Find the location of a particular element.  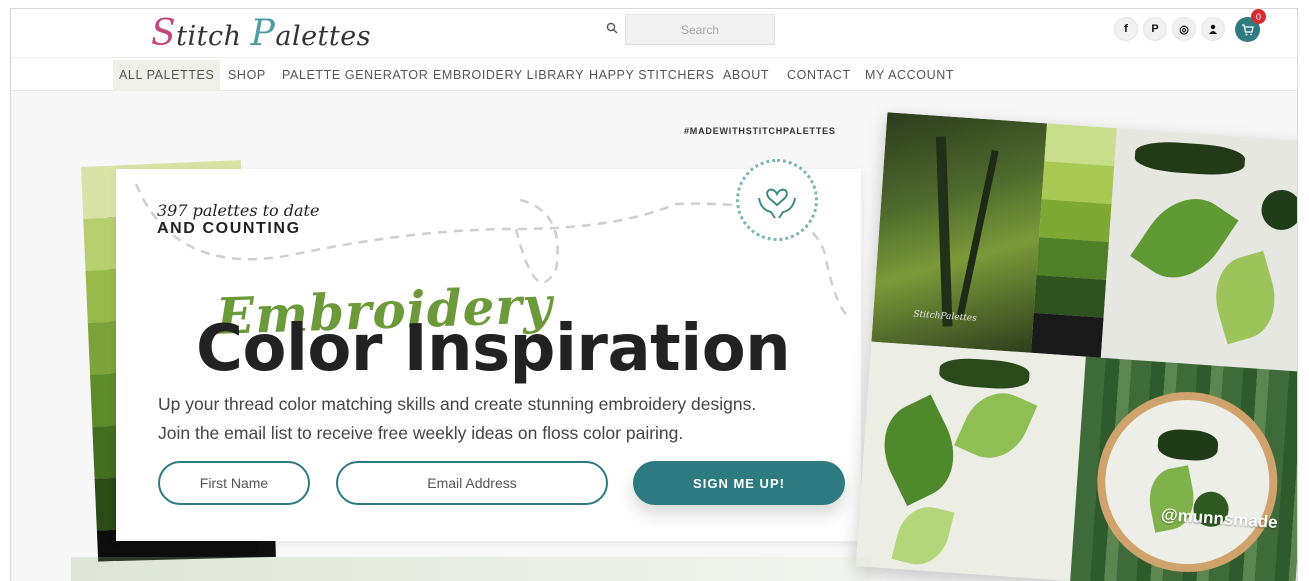

pinterest-icon: P is located at coordinates (1155, 29).